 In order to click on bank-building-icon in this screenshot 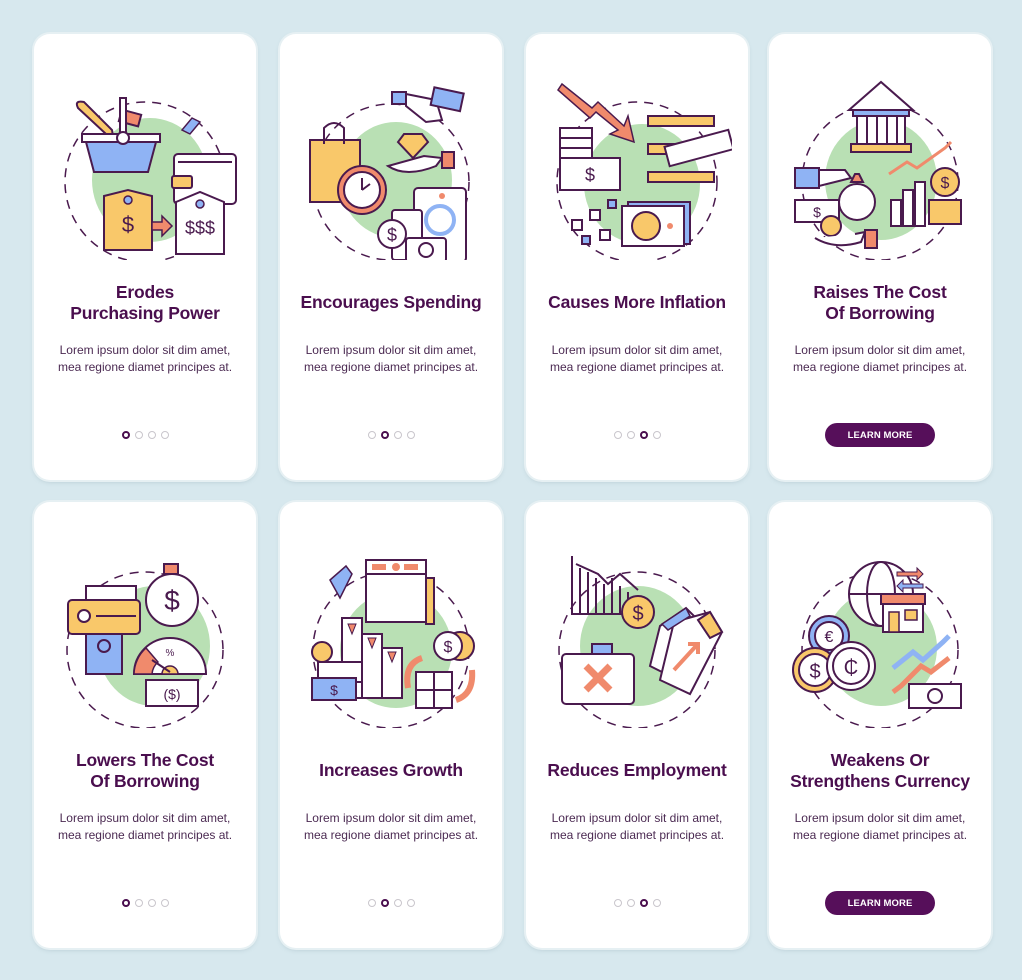, I will do `click(881, 116)`.